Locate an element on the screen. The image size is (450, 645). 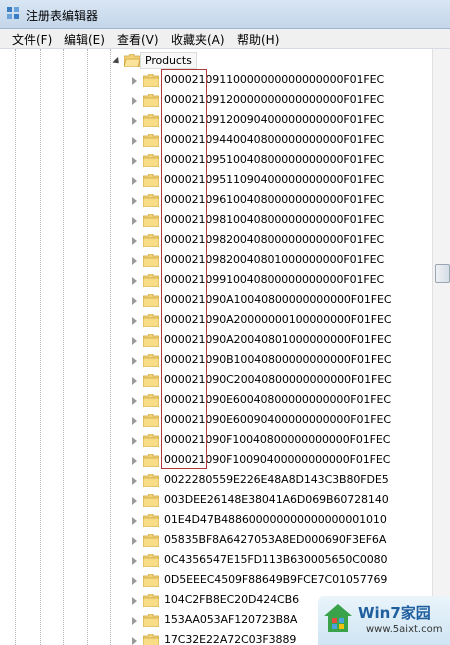
tree-node: 000021090F10040800000000000F01FEC is located at coordinates (216, 441).